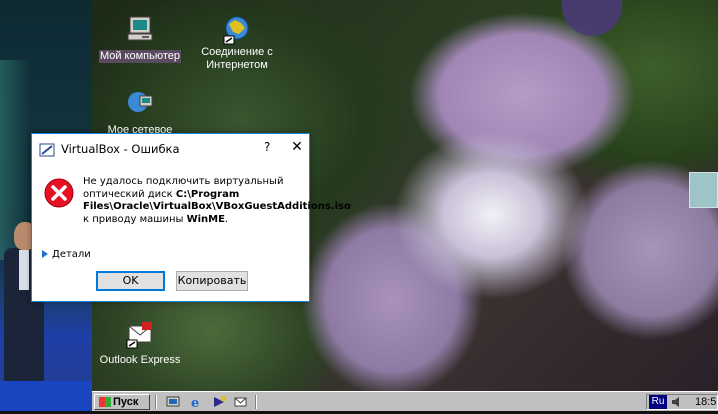 This screenshot has height=414, width=718. What do you see at coordinates (120, 149) in the screenshot?
I see `dialog-title: VirtualBox - Ошибка` at bounding box center [120, 149].